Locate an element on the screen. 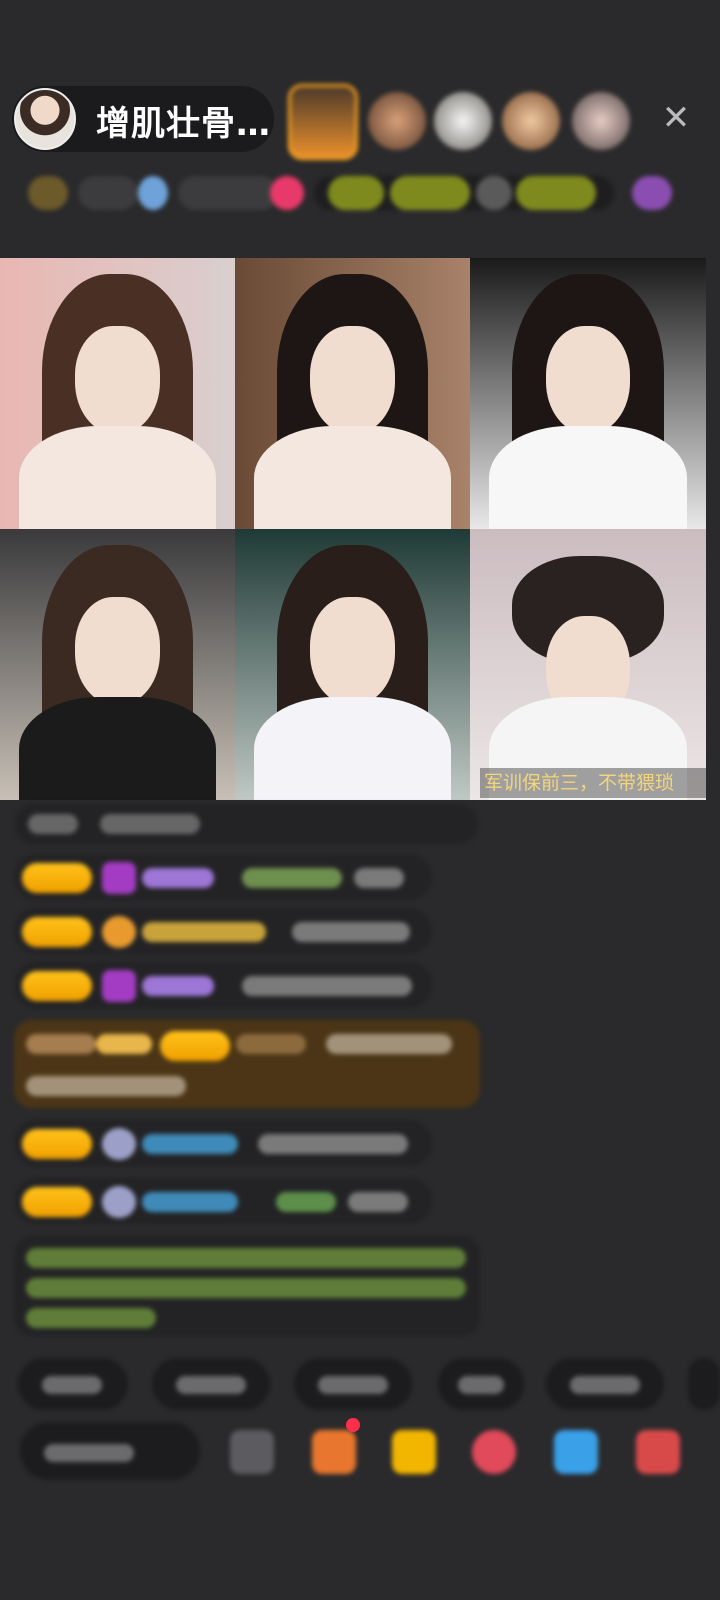  gift-box-icon is located at coordinates (334, 1452).